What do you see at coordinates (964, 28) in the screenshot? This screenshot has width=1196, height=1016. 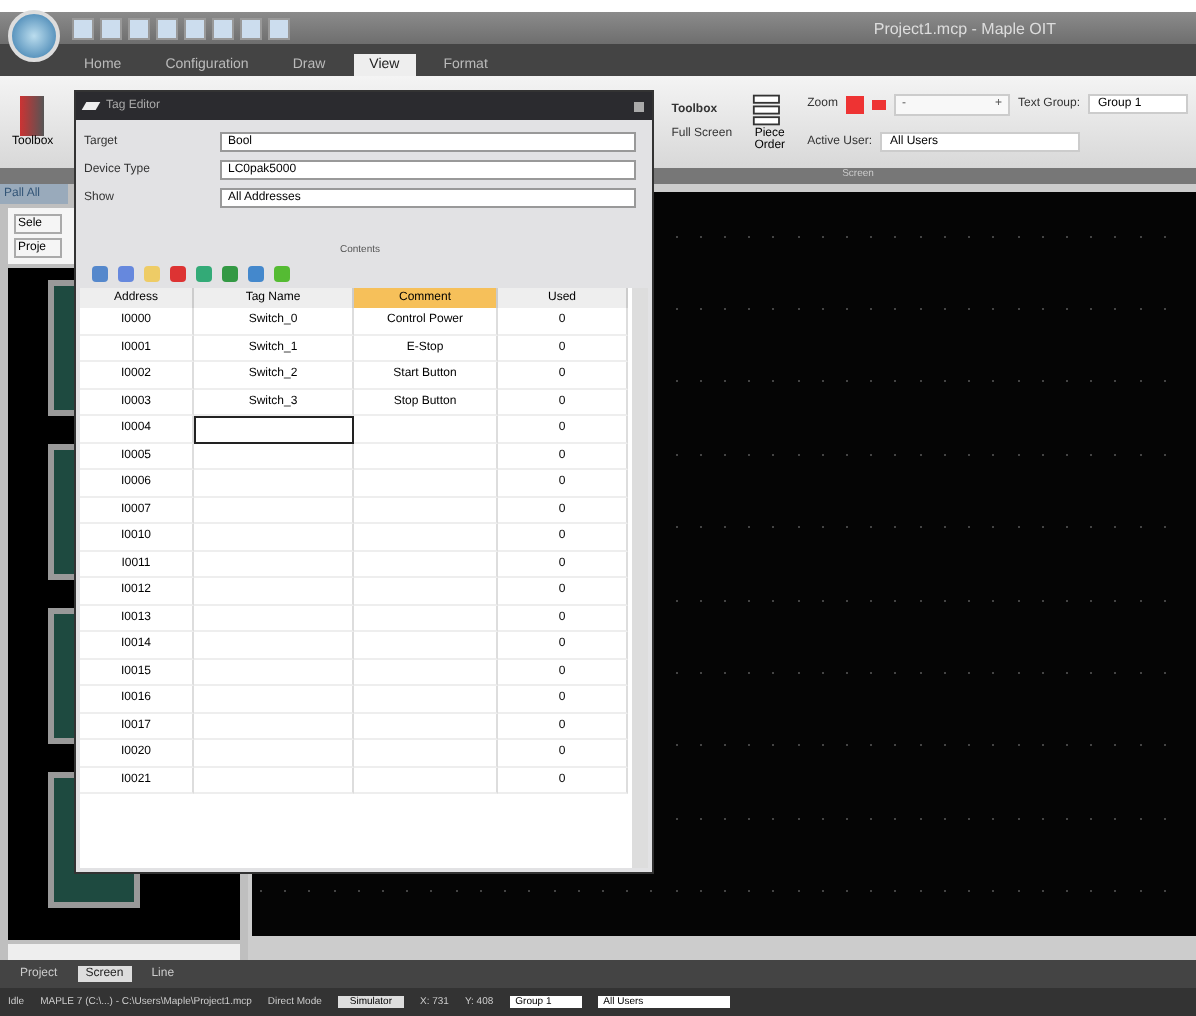 I see `window-title: Project1.mcp - Maple OIT` at bounding box center [964, 28].